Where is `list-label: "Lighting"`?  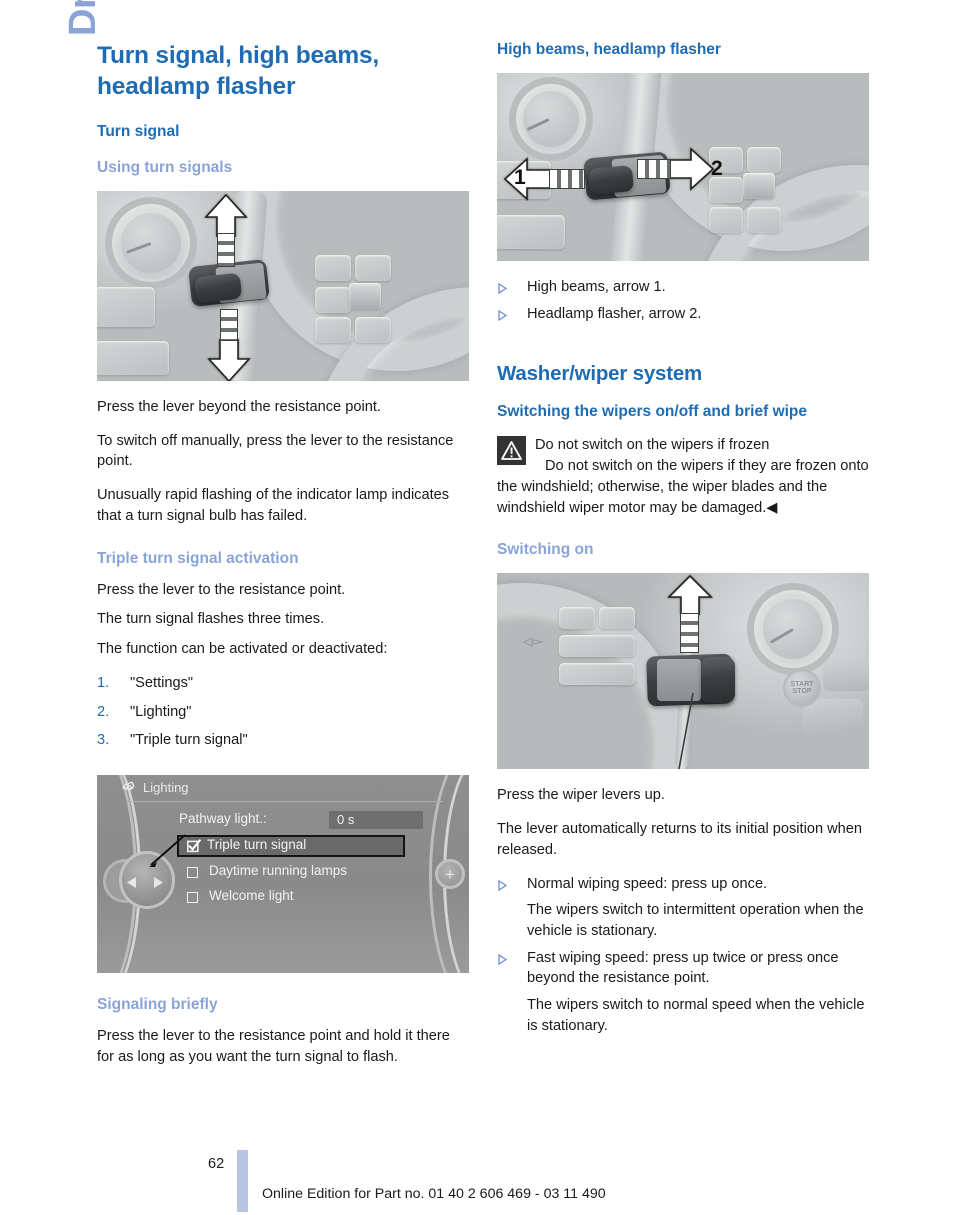
list-label: "Lighting" is located at coordinates (161, 711).